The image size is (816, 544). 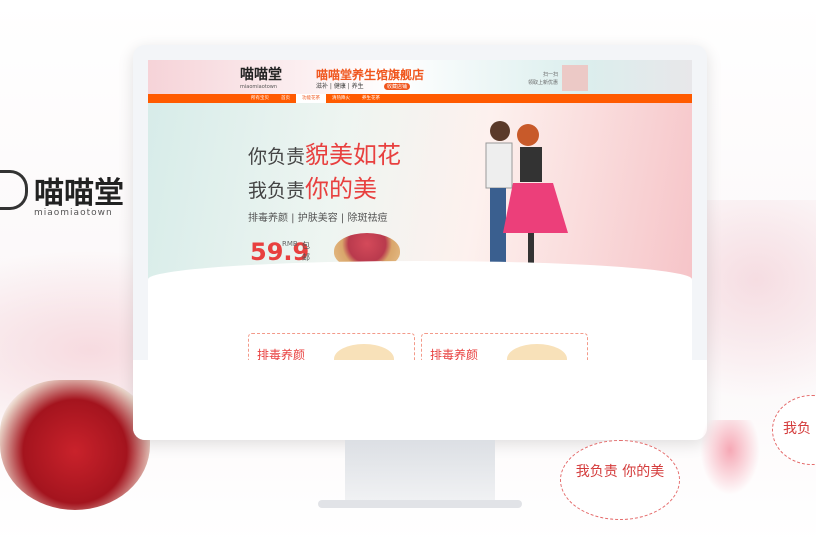 What do you see at coordinates (277, 191) in the screenshot?
I see `headline-2a: 我负责` at bounding box center [277, 191].